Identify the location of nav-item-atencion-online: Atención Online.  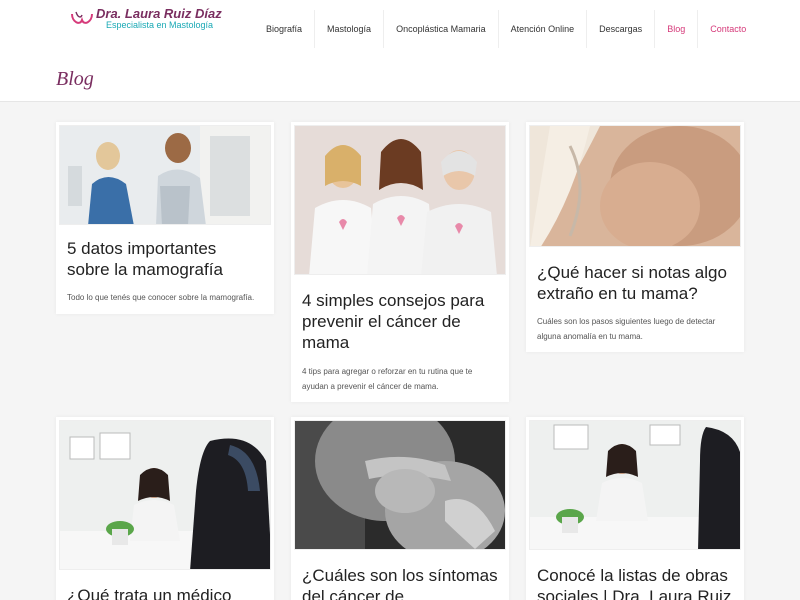
(542, 29).